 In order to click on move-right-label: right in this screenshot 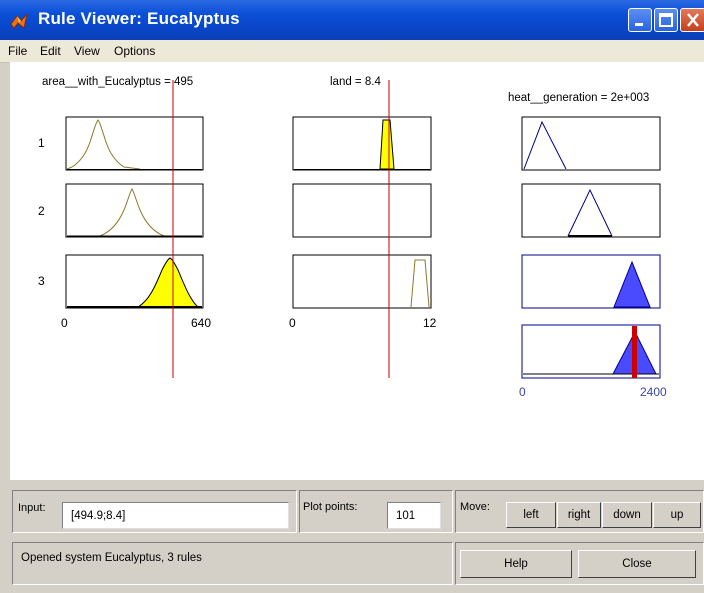, I will do `click(579, 515)`.